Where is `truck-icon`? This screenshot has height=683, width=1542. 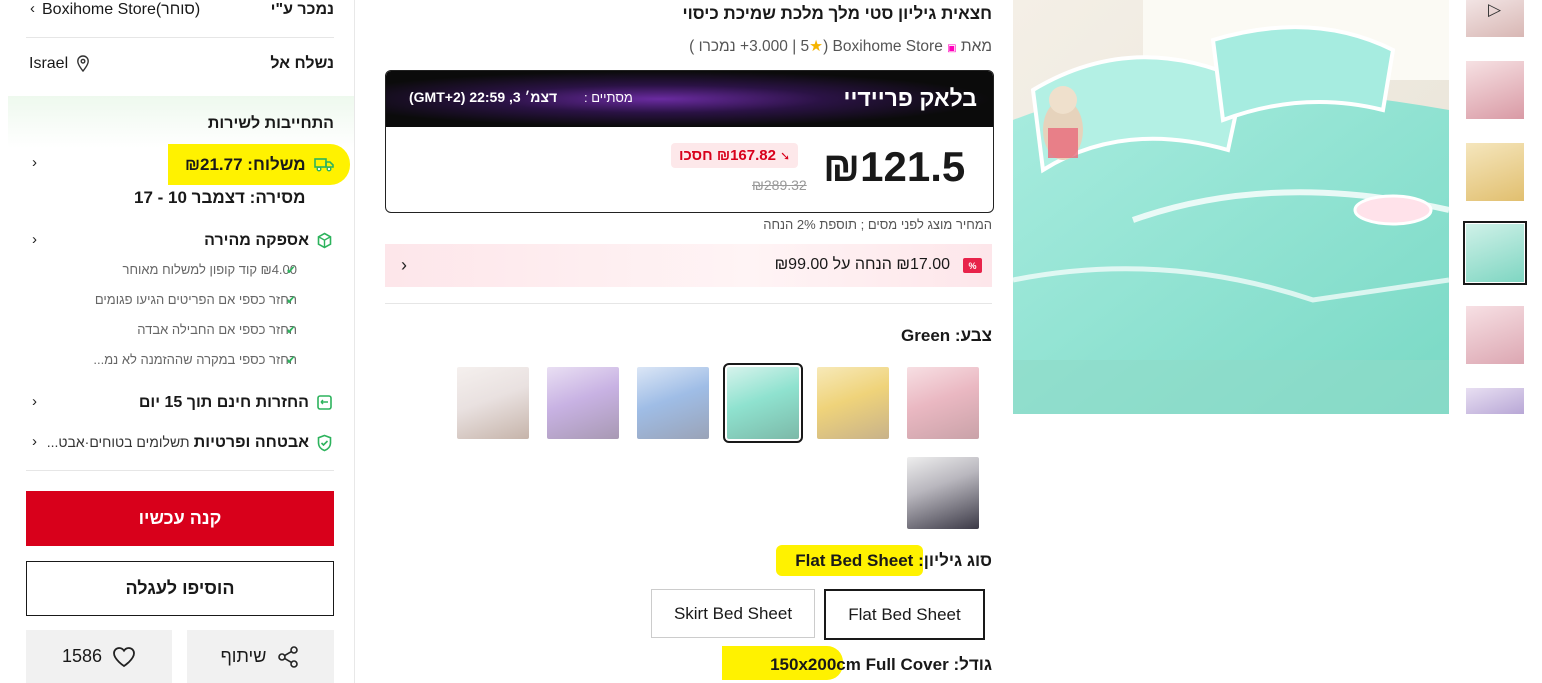
truck-icon is located at coordinates (324, 166).